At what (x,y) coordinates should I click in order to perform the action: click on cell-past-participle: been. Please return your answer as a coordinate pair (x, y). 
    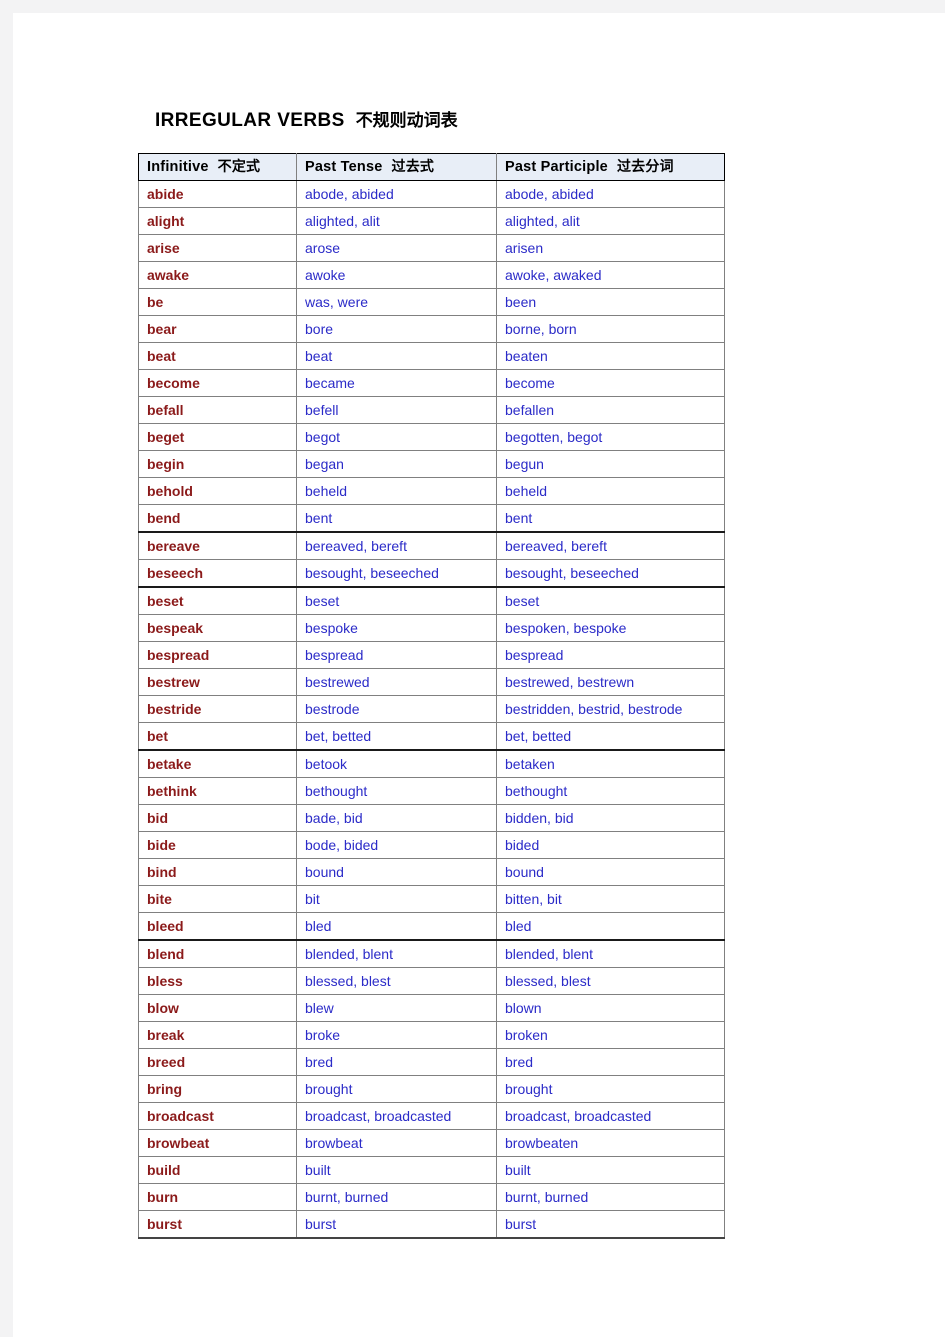
    Looking at the image, I should click on (610, 302).